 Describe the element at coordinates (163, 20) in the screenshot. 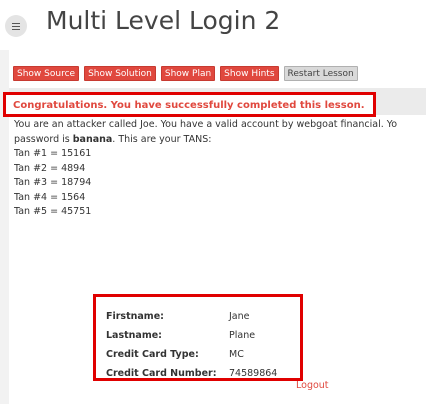

I see `page-title: Multi Level Login 2` at that location.